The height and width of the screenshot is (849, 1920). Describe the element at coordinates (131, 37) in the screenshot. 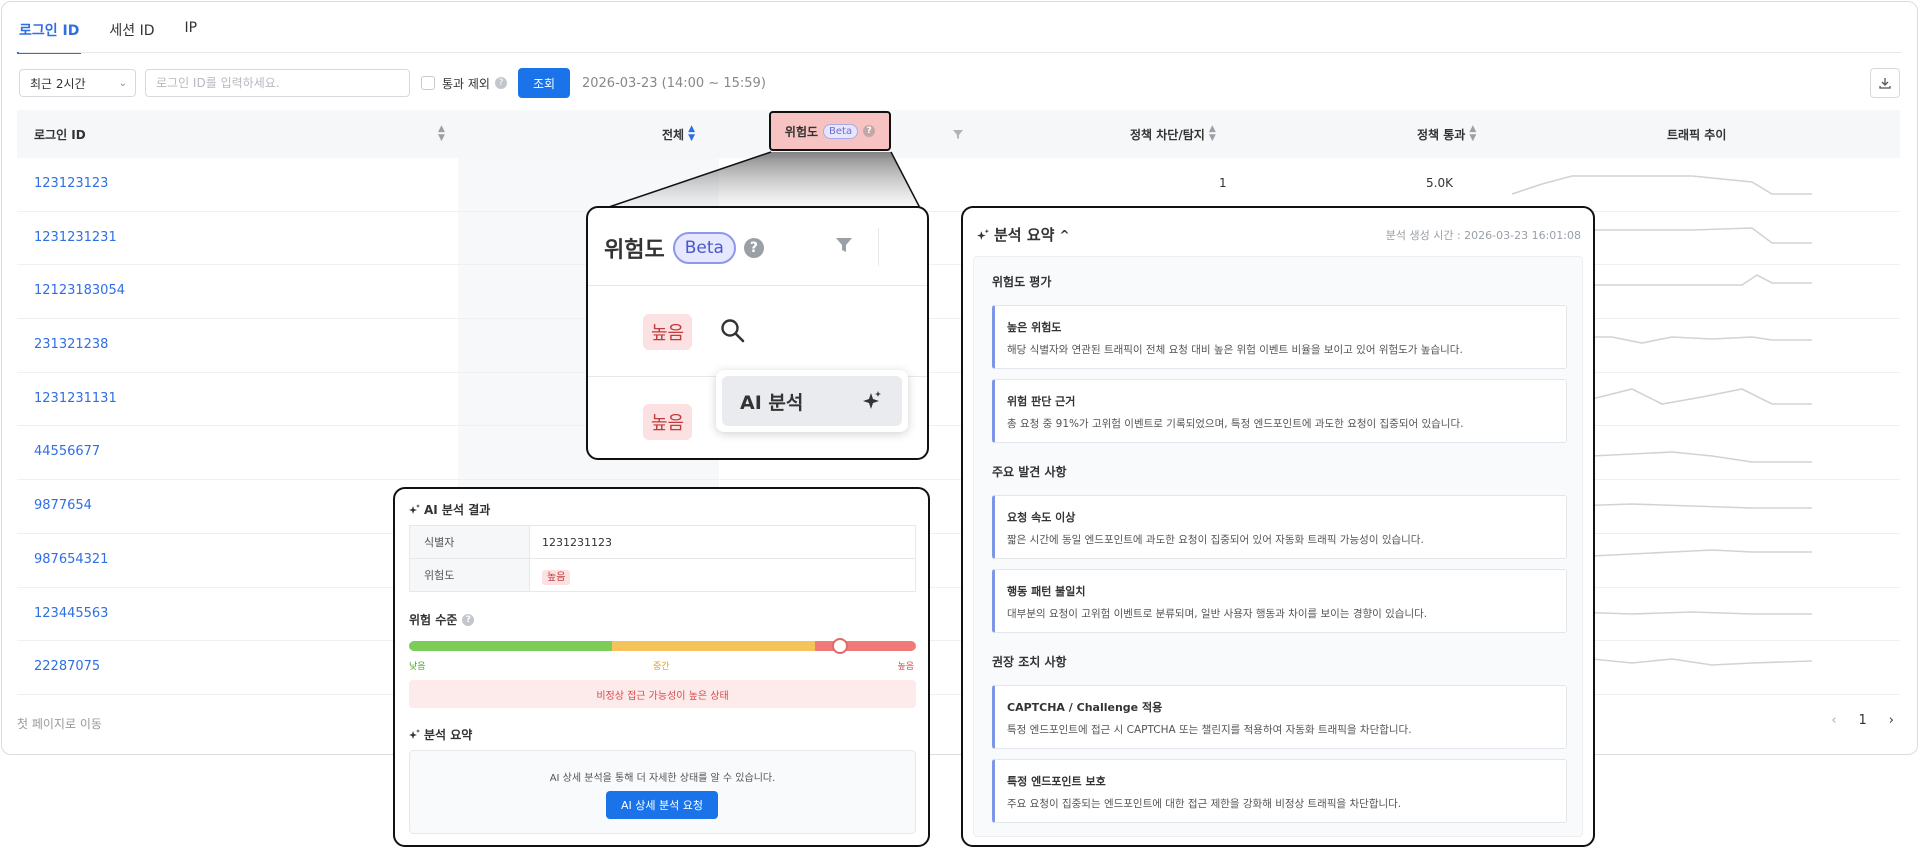

I see `tab-session-id: 세션 ID` at that location.